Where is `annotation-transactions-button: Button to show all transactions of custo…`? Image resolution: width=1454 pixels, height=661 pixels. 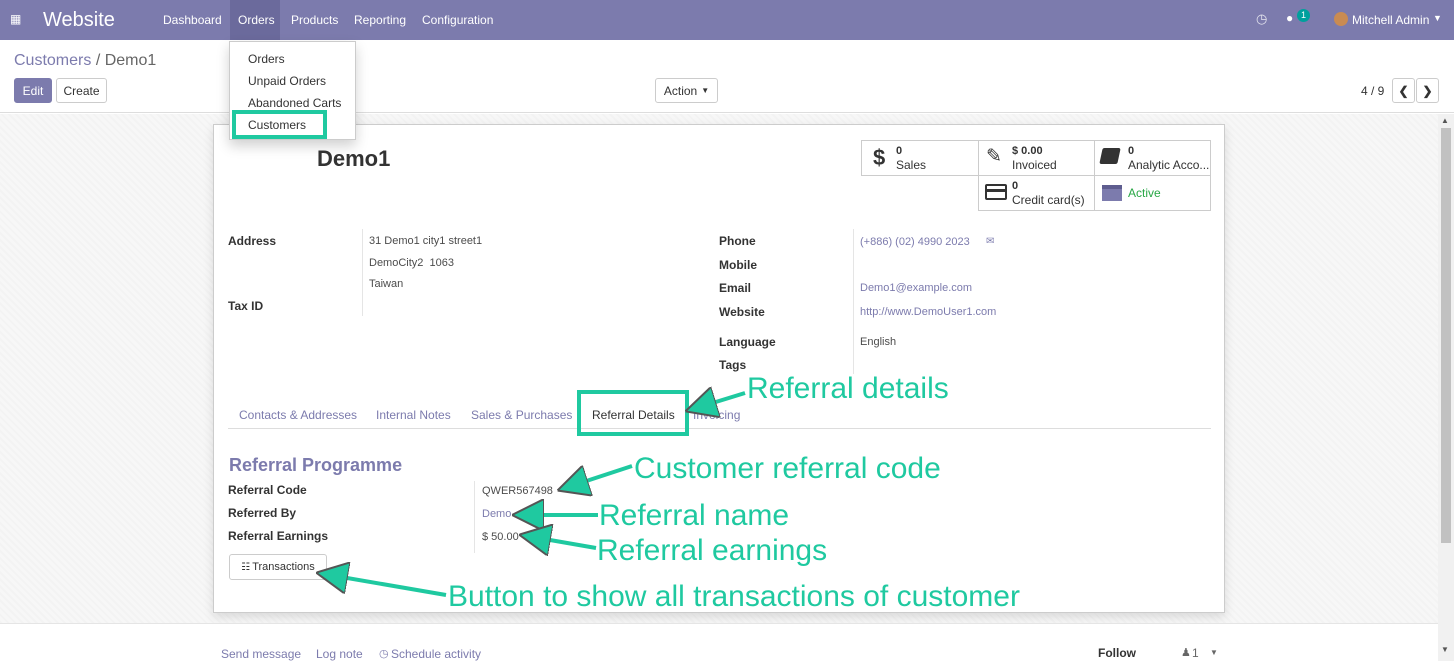 annotation-transactions-button: Button to show all transactions of custo… is located at coordinates (734, 596).